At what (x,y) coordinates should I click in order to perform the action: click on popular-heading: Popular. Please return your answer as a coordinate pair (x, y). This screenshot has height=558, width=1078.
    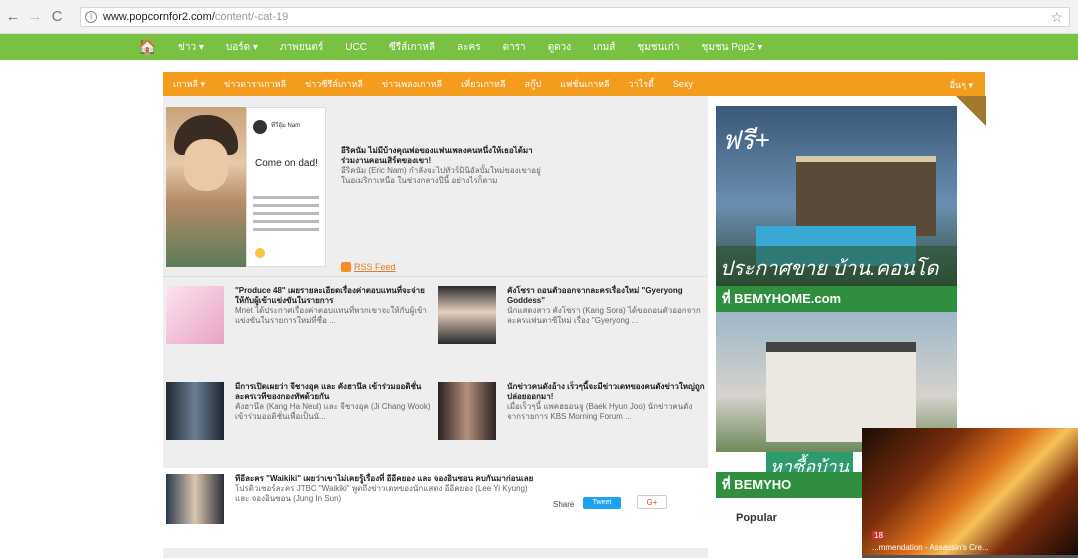
    Looking at the image, I should click on (756, 518).